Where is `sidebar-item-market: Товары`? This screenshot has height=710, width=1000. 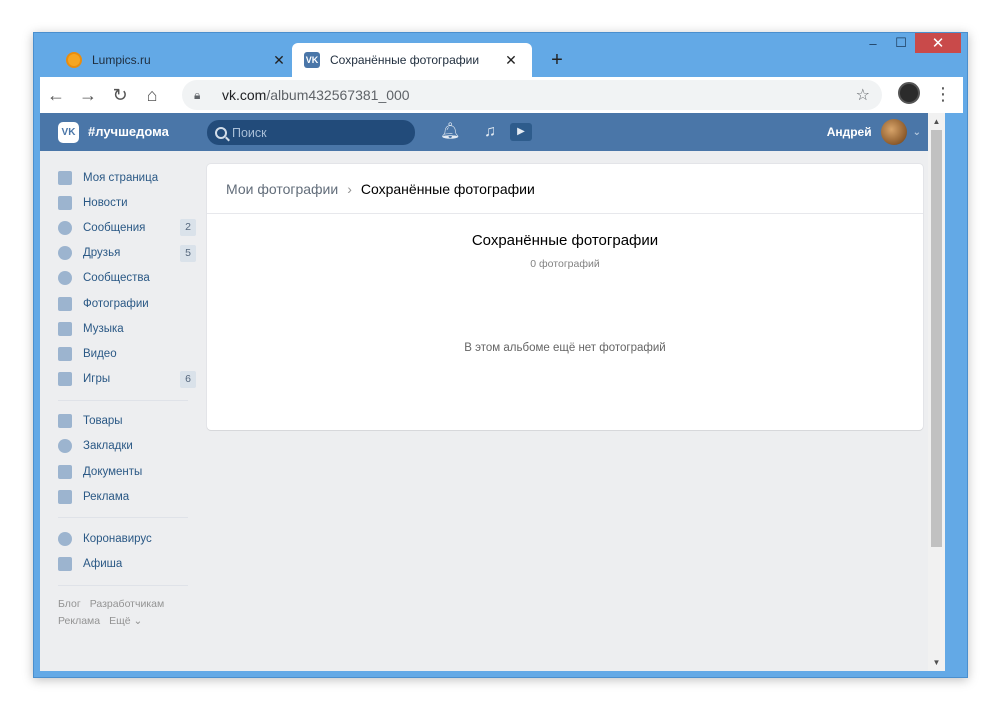 sidebar-item-market: Товары is located at coordinates (127, 421).